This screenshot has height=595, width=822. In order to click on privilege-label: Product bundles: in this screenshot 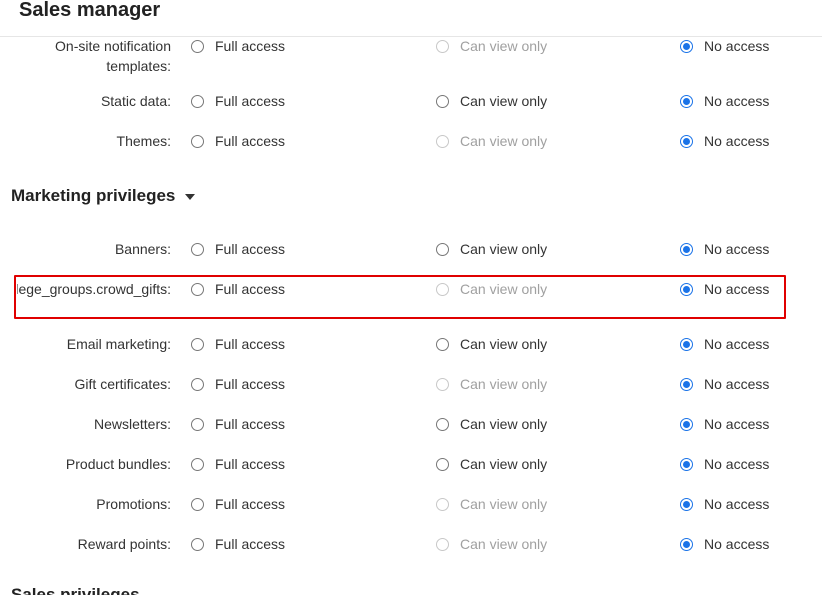, I will do `click(118, 464)`.